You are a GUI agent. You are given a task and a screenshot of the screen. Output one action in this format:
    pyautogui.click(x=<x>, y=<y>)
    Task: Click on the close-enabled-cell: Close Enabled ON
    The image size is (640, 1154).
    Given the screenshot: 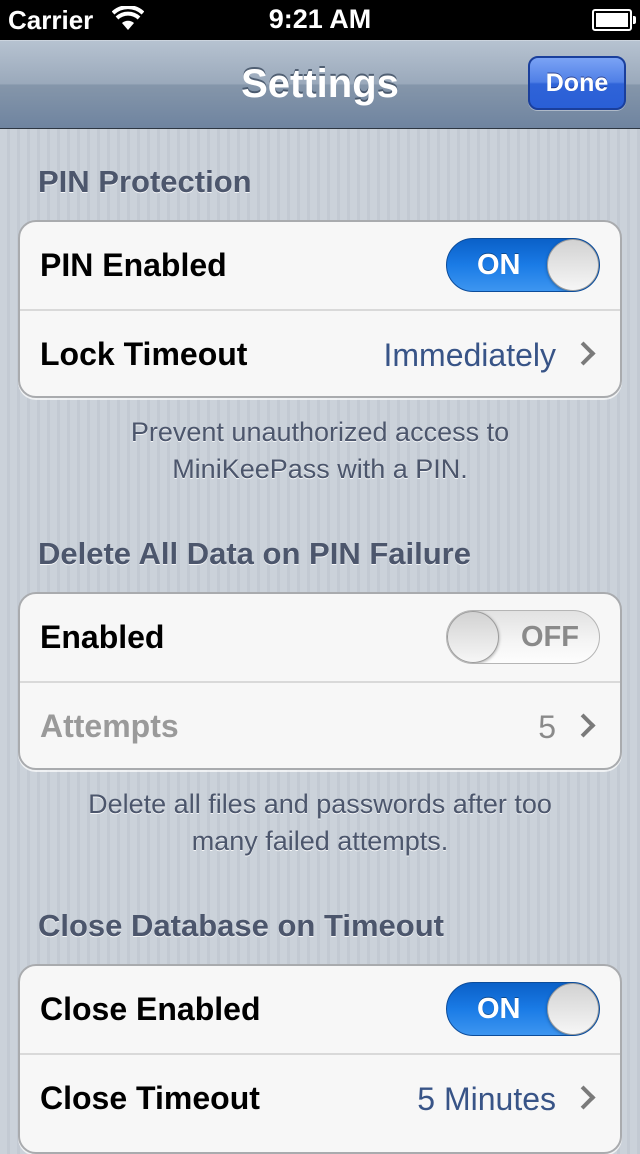 What is the action you would take?
    pyautogui.click(x=320, y=1009)
    